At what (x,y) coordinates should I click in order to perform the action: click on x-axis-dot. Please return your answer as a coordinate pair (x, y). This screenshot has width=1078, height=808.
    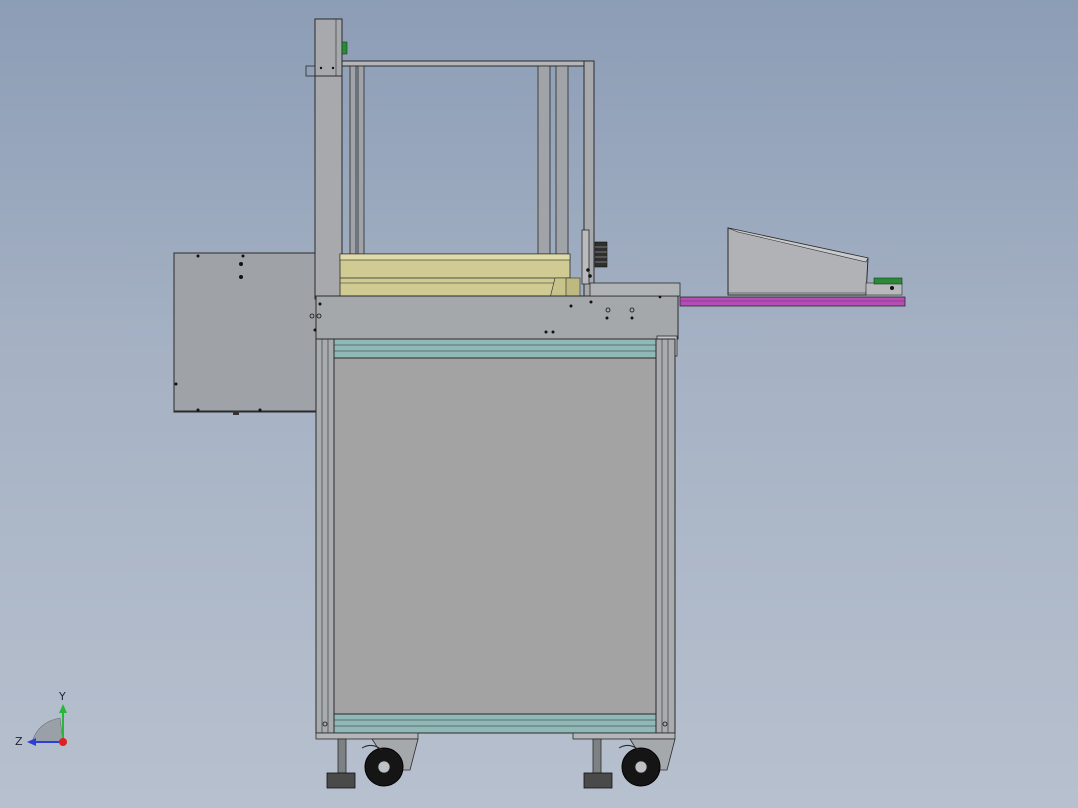
    Looking at the image, I should click on (63, 742).